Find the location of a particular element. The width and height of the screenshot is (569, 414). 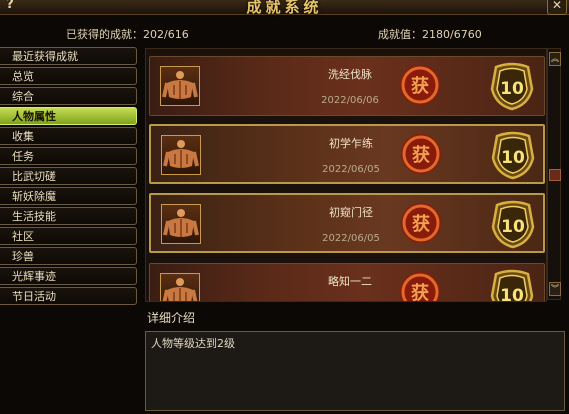

sidebar-item: 总览 is located at coordinates (68, 76).